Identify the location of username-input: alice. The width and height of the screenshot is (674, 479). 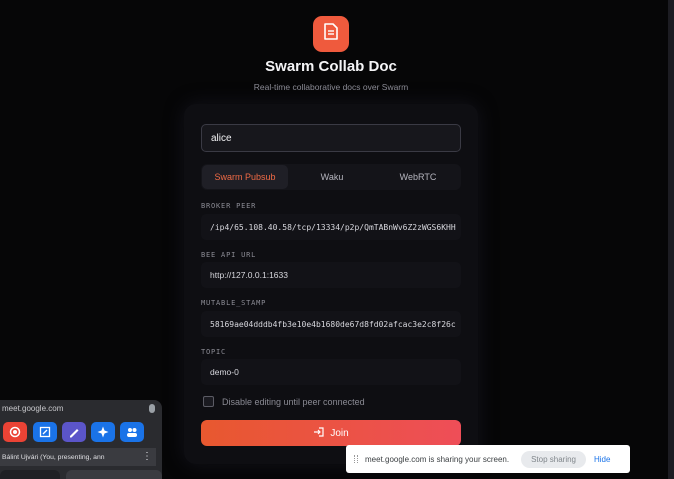
(331, 138).